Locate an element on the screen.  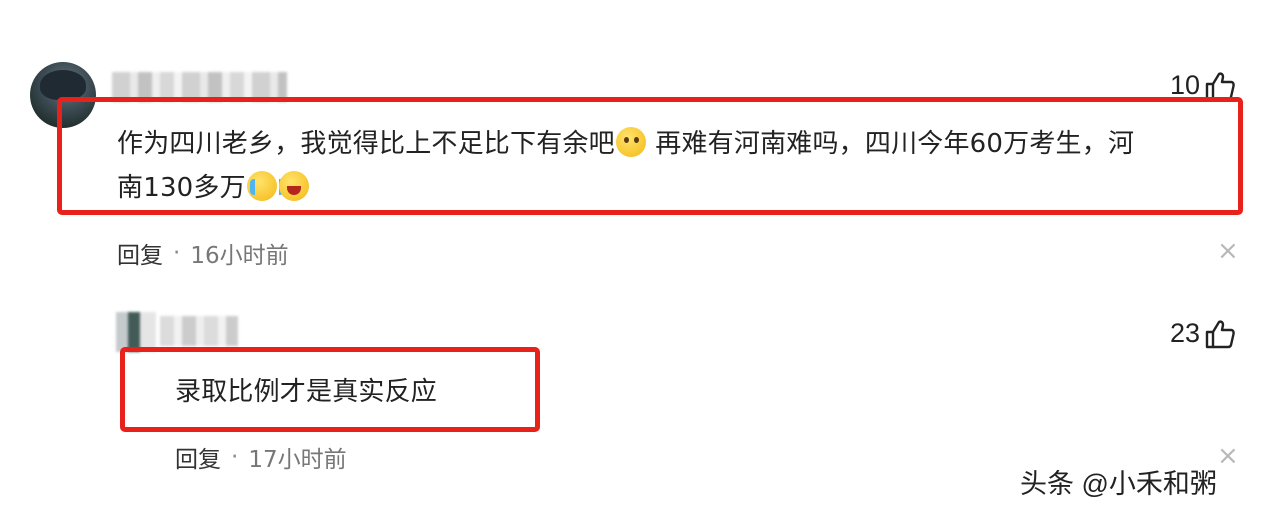
comment-meta: 回复 · 17小时前 is located at coordinates (261, 457).